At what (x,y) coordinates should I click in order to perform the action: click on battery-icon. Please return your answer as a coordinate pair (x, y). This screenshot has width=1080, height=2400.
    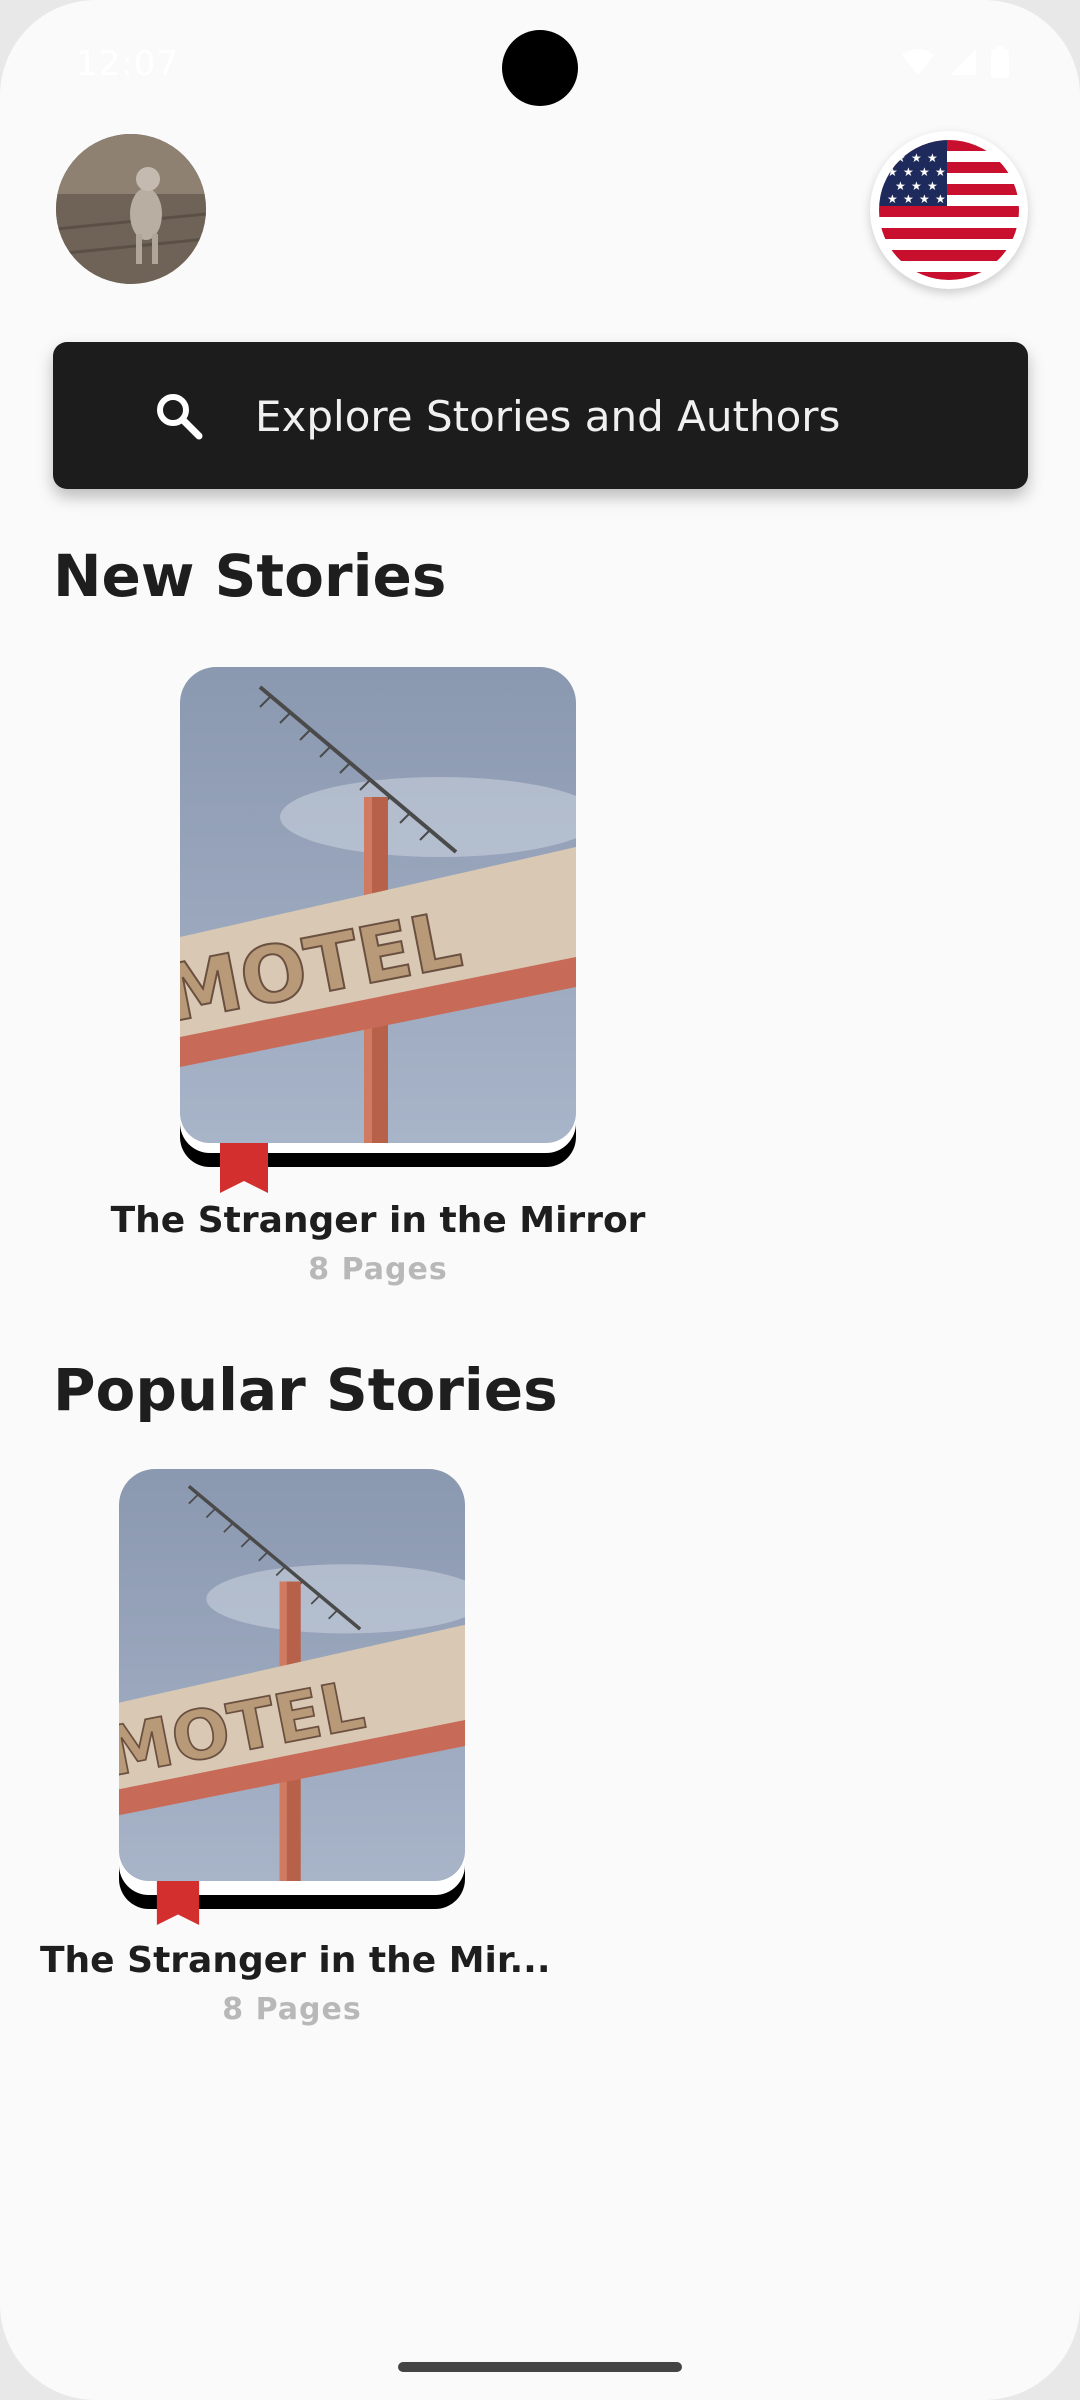
    Looking at the image, I should click on (1000, 62).